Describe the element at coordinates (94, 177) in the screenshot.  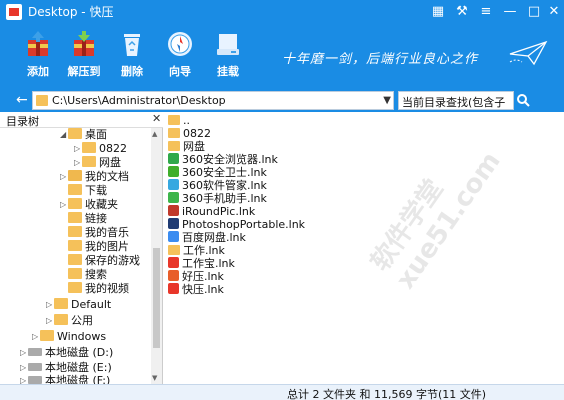
I see `tree-item-documents: ▷ 我的文档` at that location.